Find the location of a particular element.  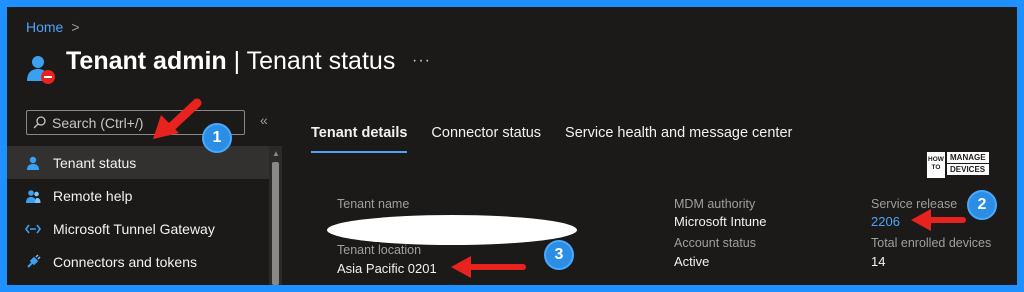

howtomanagedevices-logo: HOW TO MANAGE DEVICES is located at coordinates (958, 165).